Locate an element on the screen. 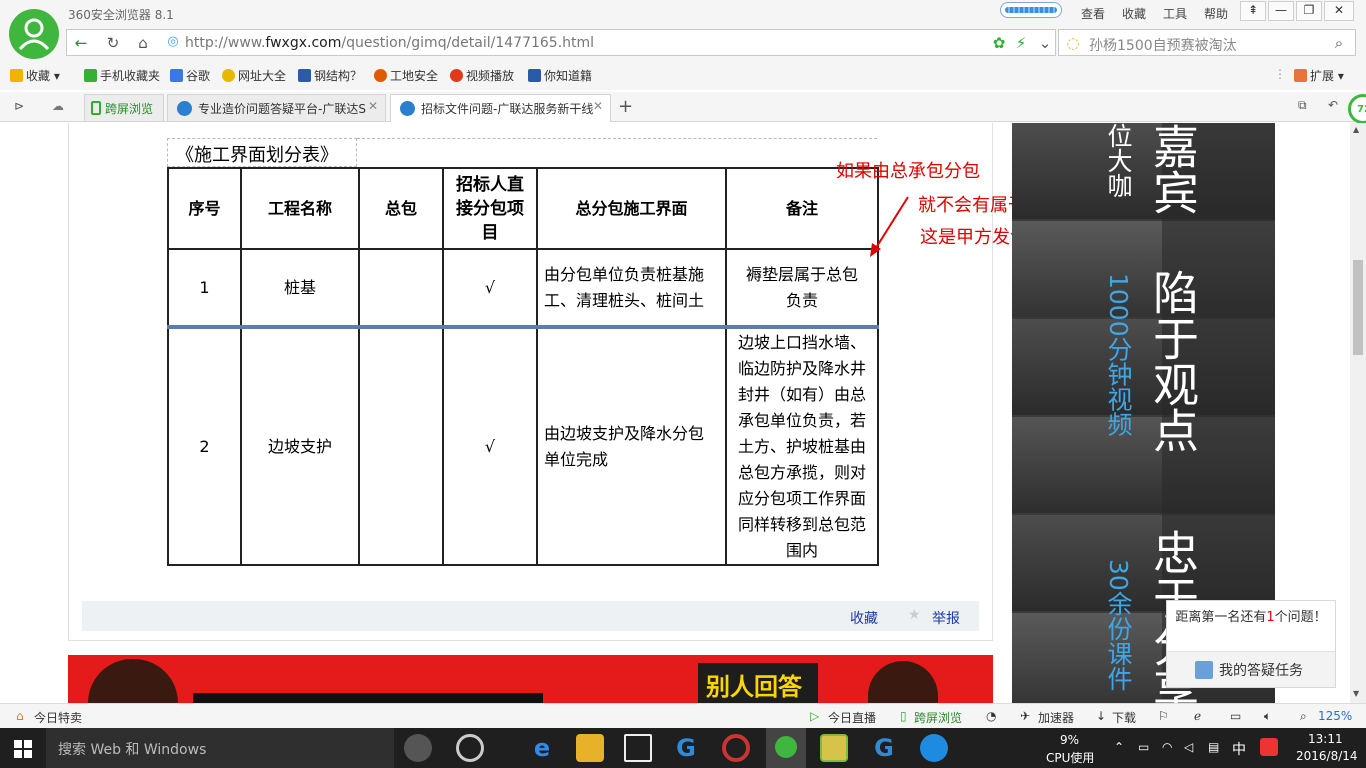 The image size is (1366, 768). fav-item-safety: 工地安全 is located at coordinates (406, 75).